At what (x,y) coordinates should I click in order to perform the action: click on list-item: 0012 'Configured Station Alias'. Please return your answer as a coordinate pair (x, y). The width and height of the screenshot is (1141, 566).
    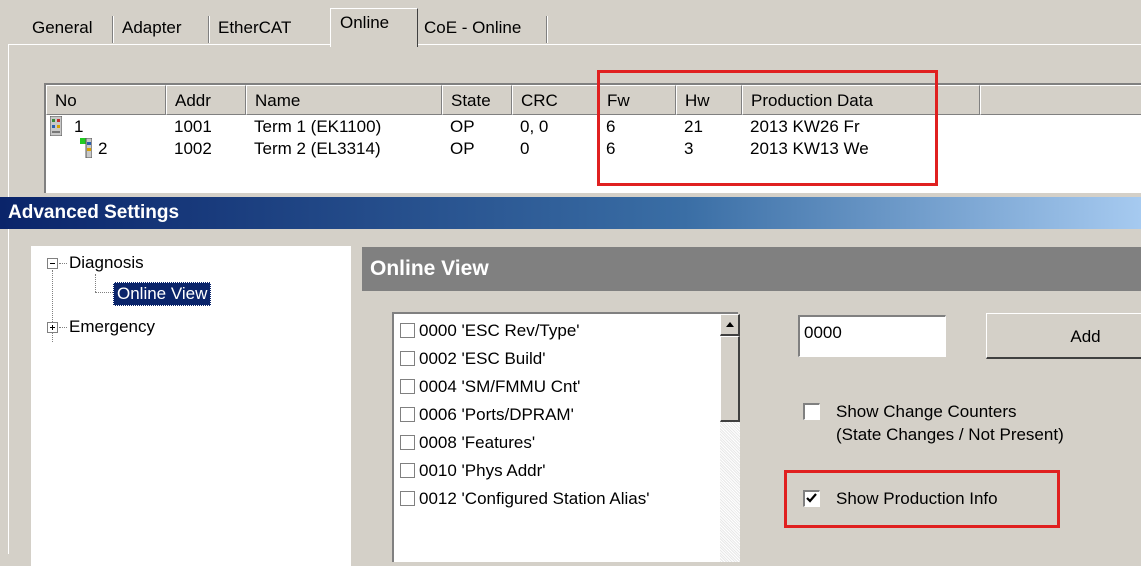
    Looking at the image, I should click on (524, 499).